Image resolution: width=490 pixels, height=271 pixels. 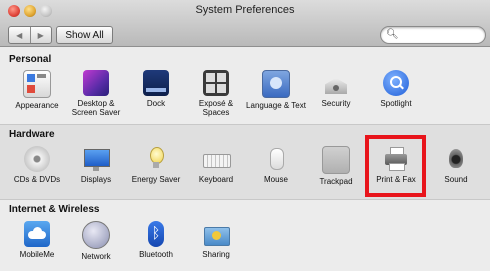 I want to click on forward-button: ▶, so click(x=40, y=35).